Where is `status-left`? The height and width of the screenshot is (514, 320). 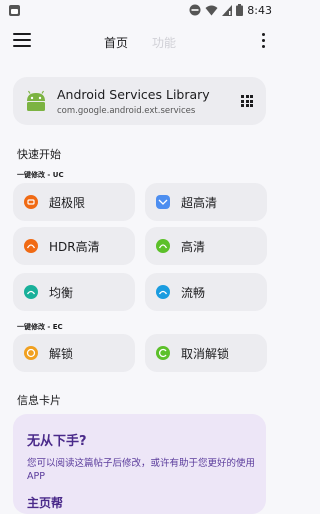 status-left is located at coordinates (14, 10).